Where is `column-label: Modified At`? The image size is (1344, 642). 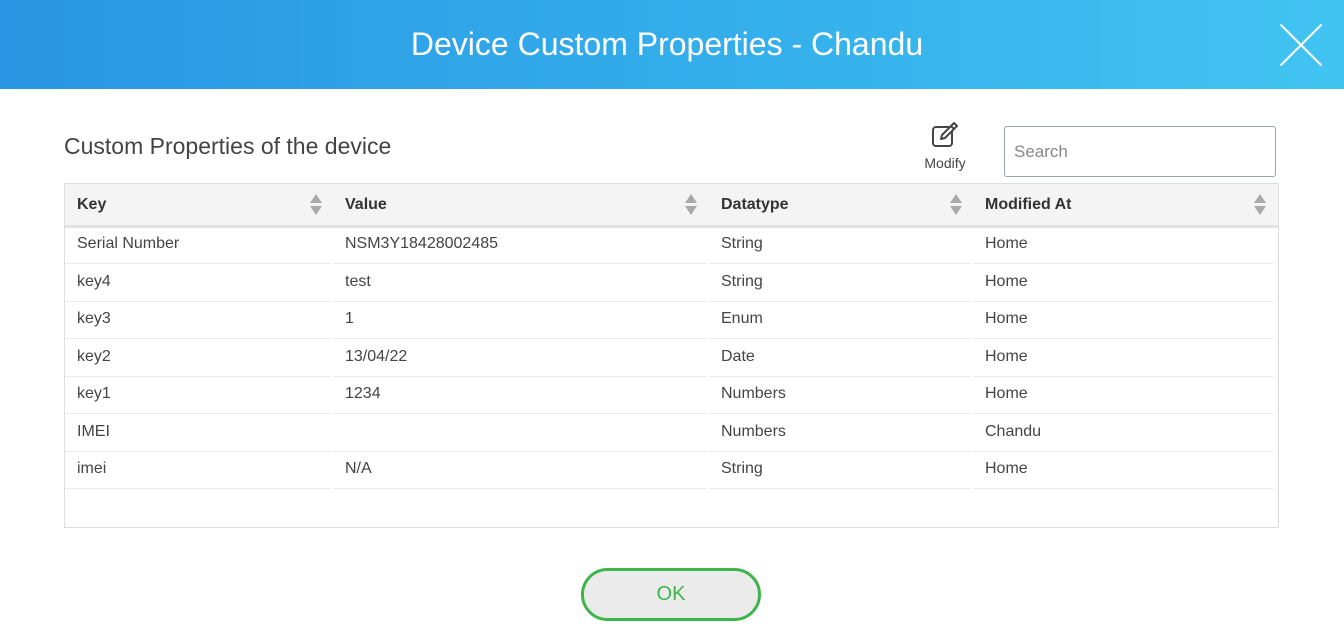
column-label: Modified At is located at coordinates (1028, 204).